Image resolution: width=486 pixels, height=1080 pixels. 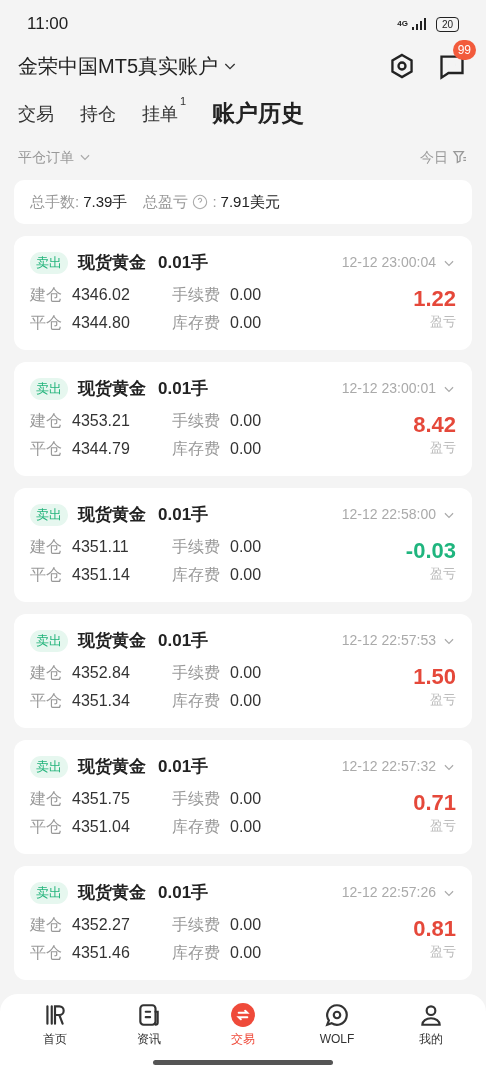 What do you see at coordinates (402, 66) in the screenshot?
I see `settings-icon` at bounding box center [402, 66].